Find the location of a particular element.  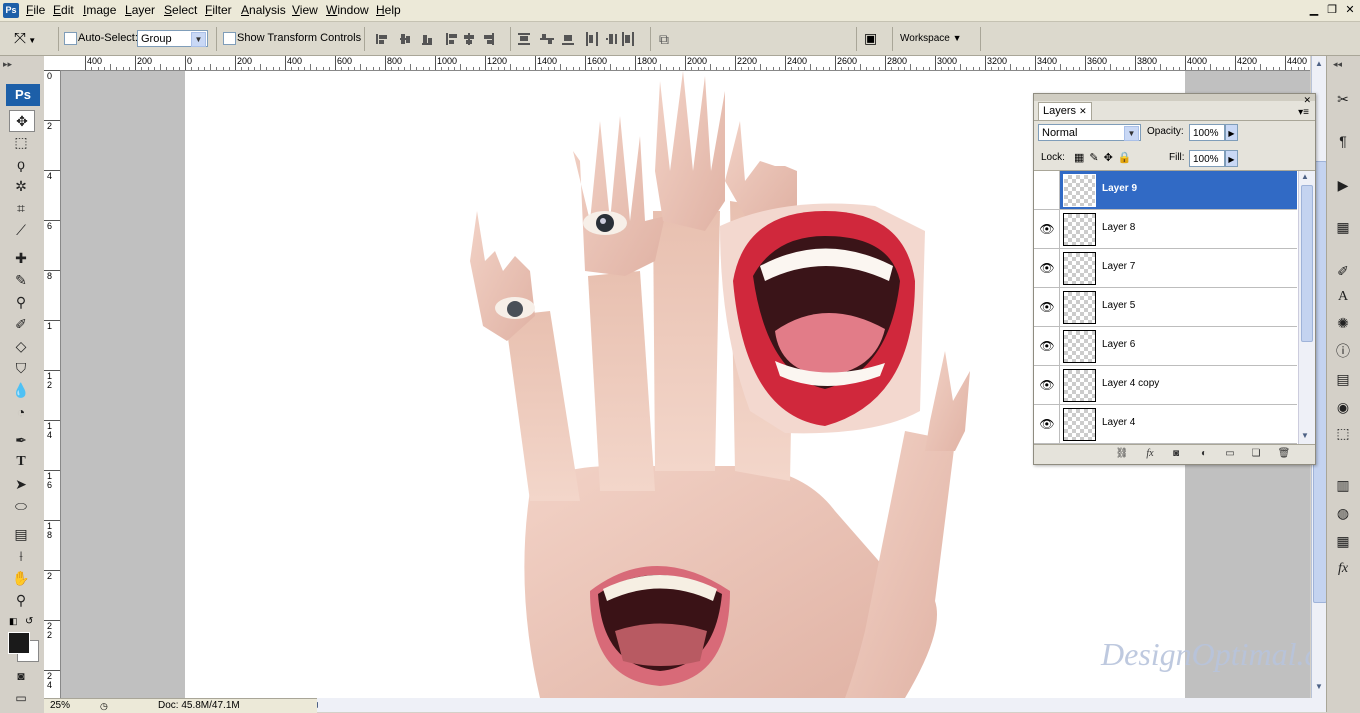

panel-close-icon: ✕ is located at coordinates (1307, 100).